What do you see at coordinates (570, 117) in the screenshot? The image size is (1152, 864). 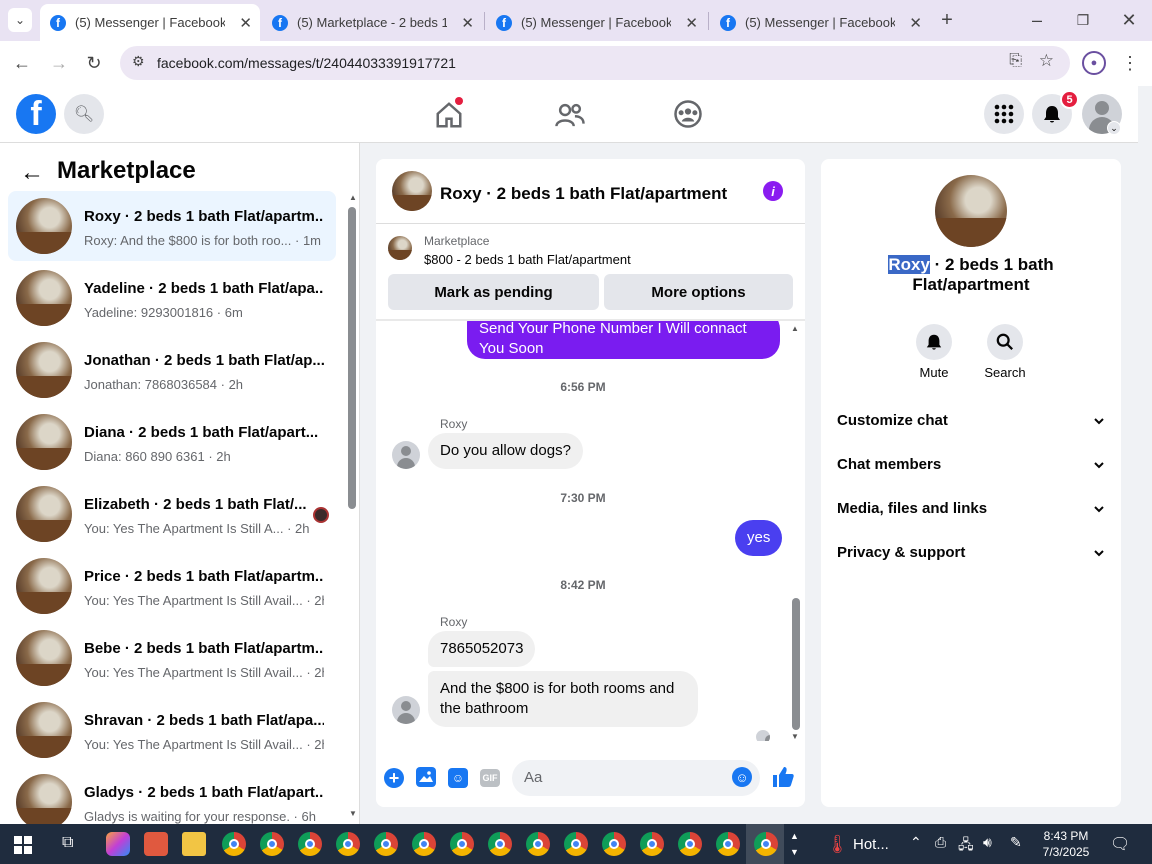 I see `friends-icon` at bounding box center [570, 117].